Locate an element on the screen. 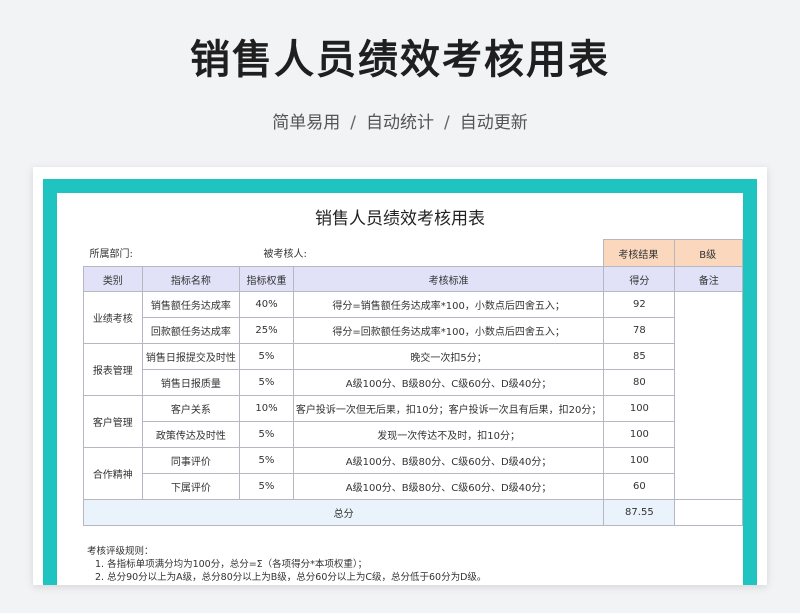 The image size is (800, 613). header-standard: 考核标准 is located at coordinates (448, 279).